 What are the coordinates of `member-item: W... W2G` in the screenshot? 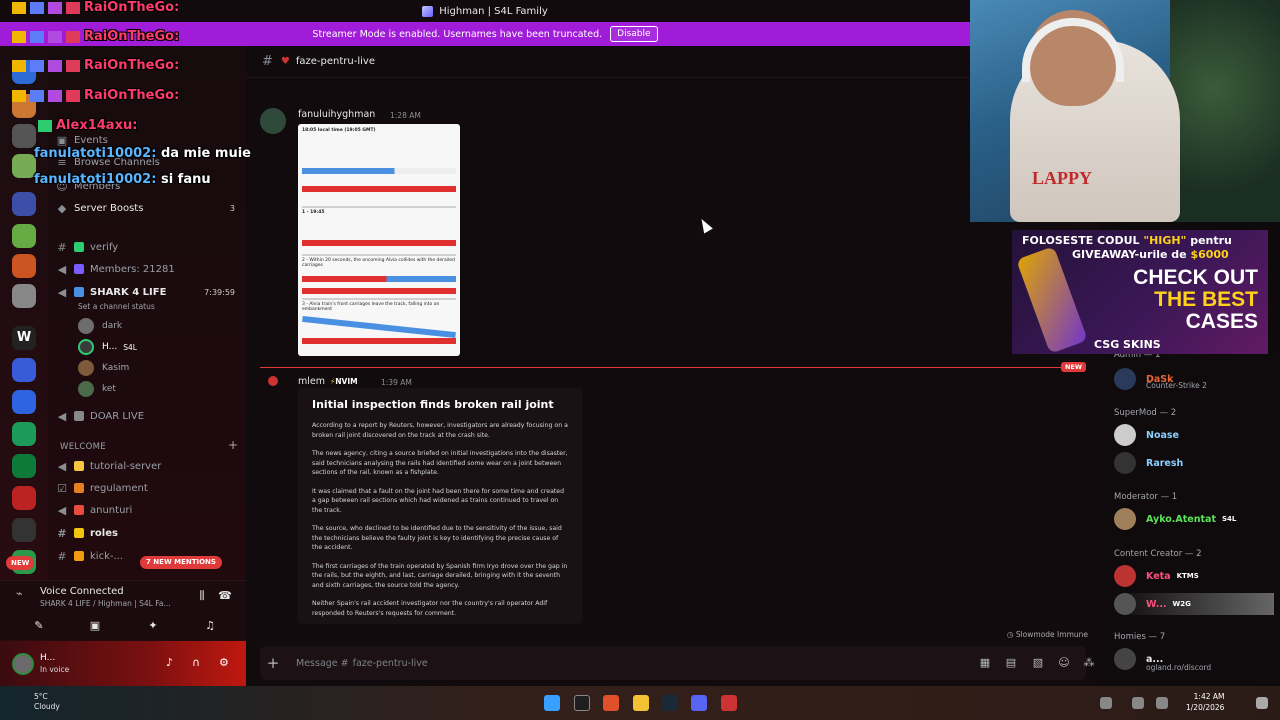 It's located at (1194, 604).